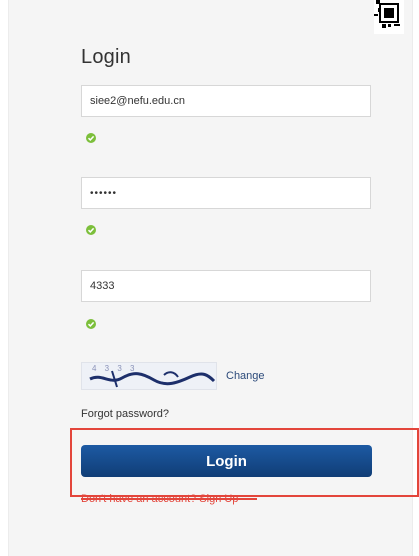 The image size is (419, 556). Describe the element at coordinates (125, 414) in the screenshot. I see `forgot-password-link: Forgot password?` at that location.